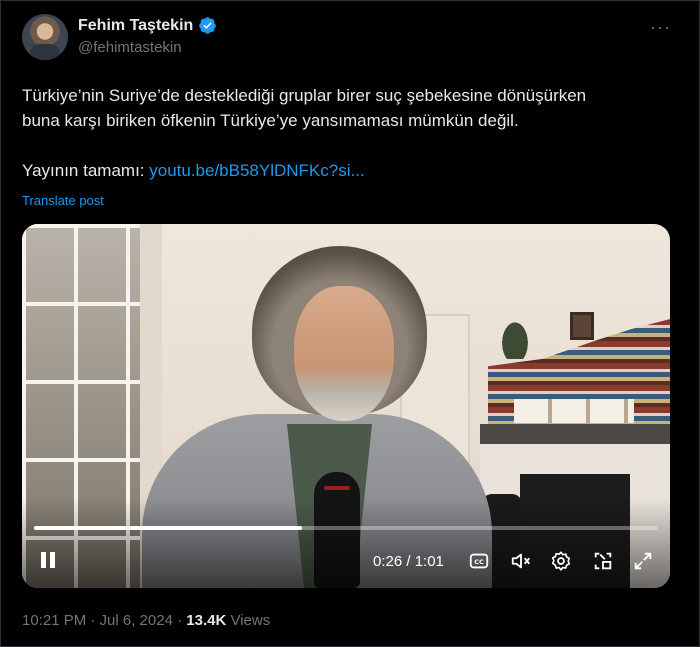 This screenshot has width=700, height=647. What do you see at coordinates (346, 528) in the screenshot?
I see `video-progress-bar` at bounding box center [346, 528].